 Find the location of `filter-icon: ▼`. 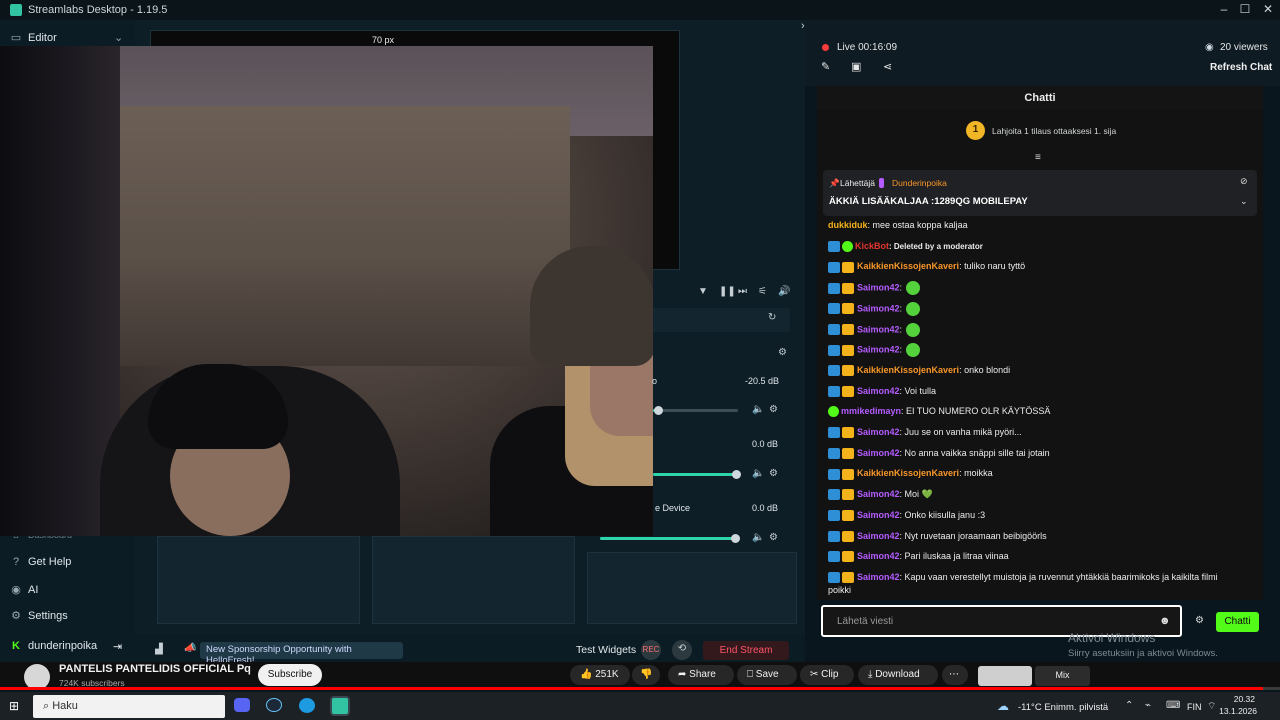

filter-icon: ▼ is located at coordinates (703, 291).